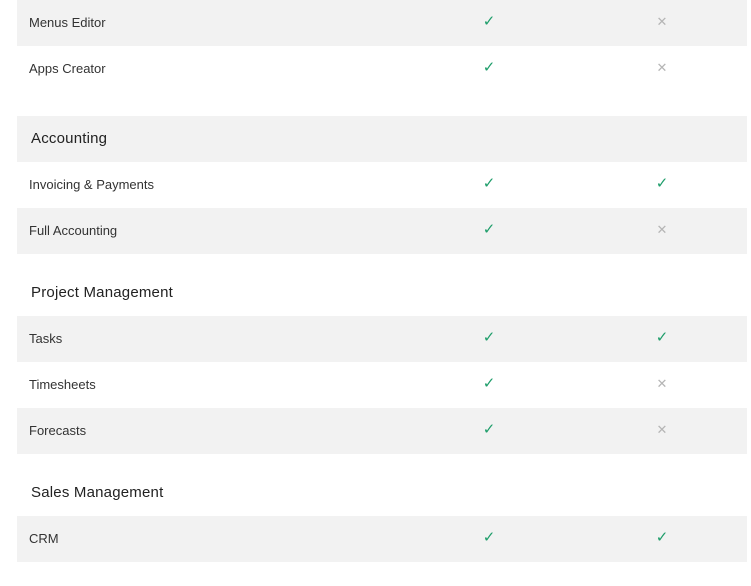 Image resolution: width=751 pixels, height=586 pixels. I want to click on table-row: Forecasts ✓ ✕, so click(382, 431).